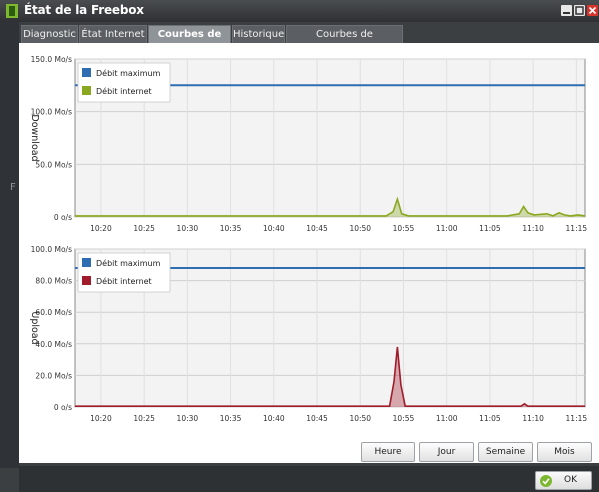  Describe the element at coordinates (189, 41) in the screenshot. I see `tab-courbes-debit: Courbes de Débit` at that location.